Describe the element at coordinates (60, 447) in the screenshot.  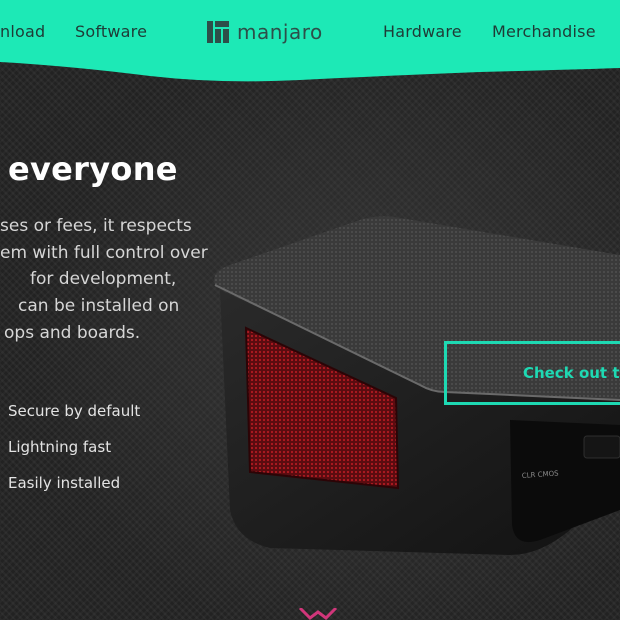
I see `feature-fast: Lightning fast` at that location.